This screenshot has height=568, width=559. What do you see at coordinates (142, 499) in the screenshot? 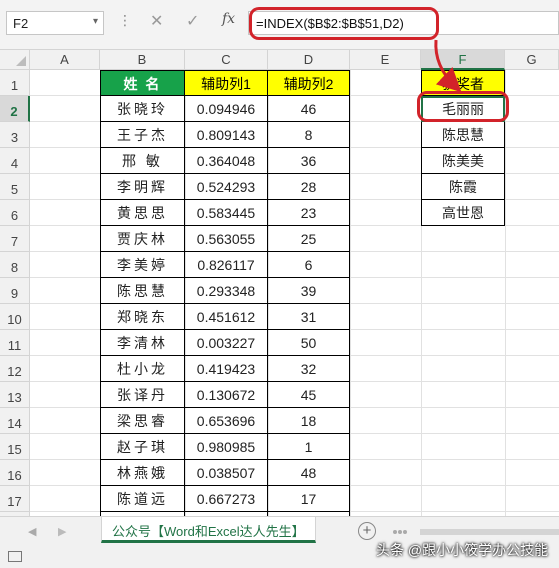
I see `table-cell: 陈道远` at bounding box center [142, 499].